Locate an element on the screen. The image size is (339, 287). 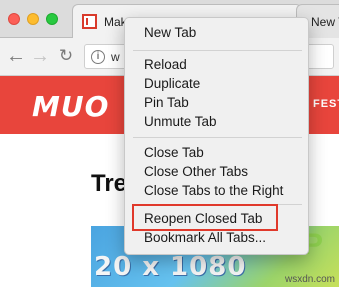
tab-title: New T is located at coordinates (325, 22).